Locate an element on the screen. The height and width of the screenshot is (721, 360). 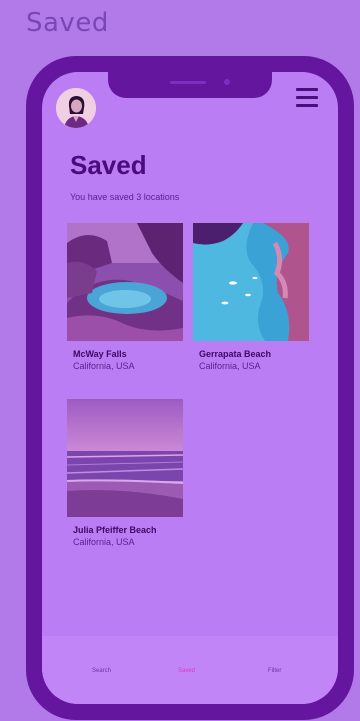
avatar is located at coordinates (76, 108).